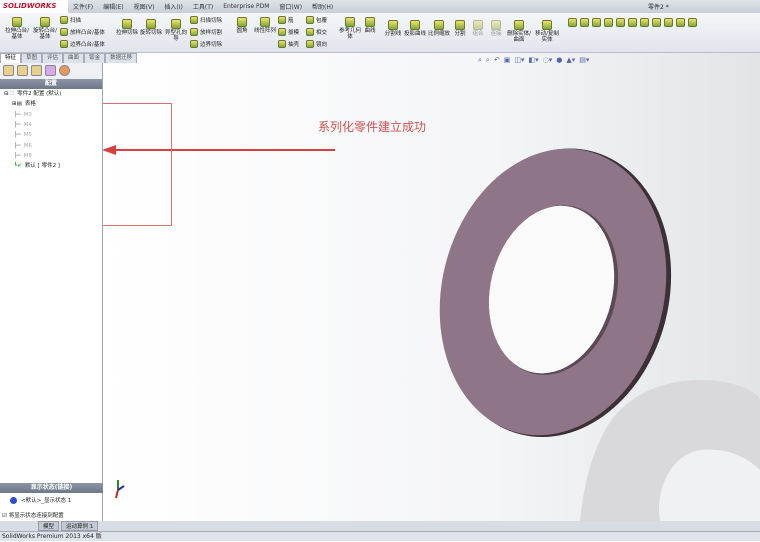 This screenshot has height=542, width=760. What do you see at coordinates (265, 22) in the screenshot?
I see `linear-pattern-icon` at bounding box center [265, 22].